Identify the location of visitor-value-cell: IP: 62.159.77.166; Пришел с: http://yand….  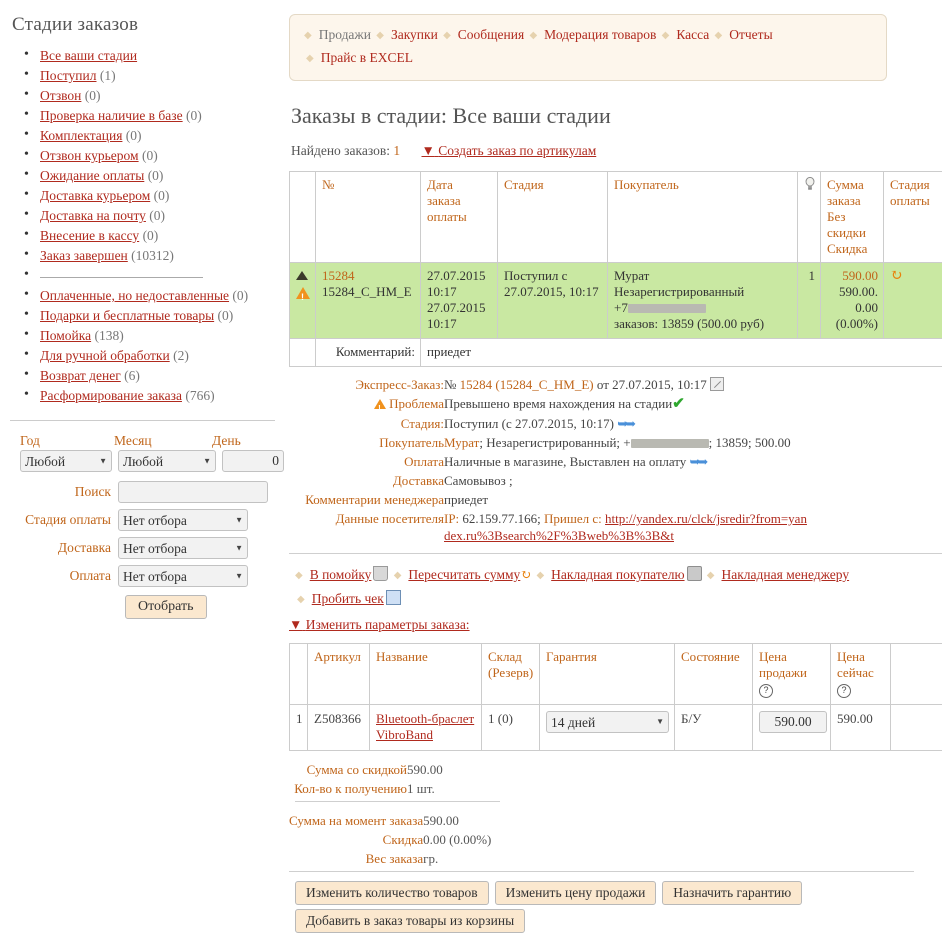
(626, 527).